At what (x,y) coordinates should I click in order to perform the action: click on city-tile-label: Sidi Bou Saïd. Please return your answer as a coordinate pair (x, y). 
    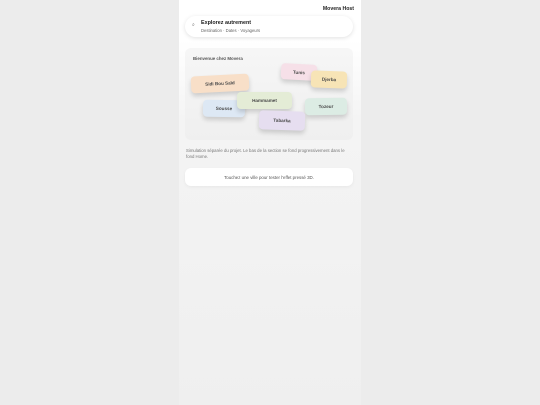
    Looking at the image, I should click on (220, 83).